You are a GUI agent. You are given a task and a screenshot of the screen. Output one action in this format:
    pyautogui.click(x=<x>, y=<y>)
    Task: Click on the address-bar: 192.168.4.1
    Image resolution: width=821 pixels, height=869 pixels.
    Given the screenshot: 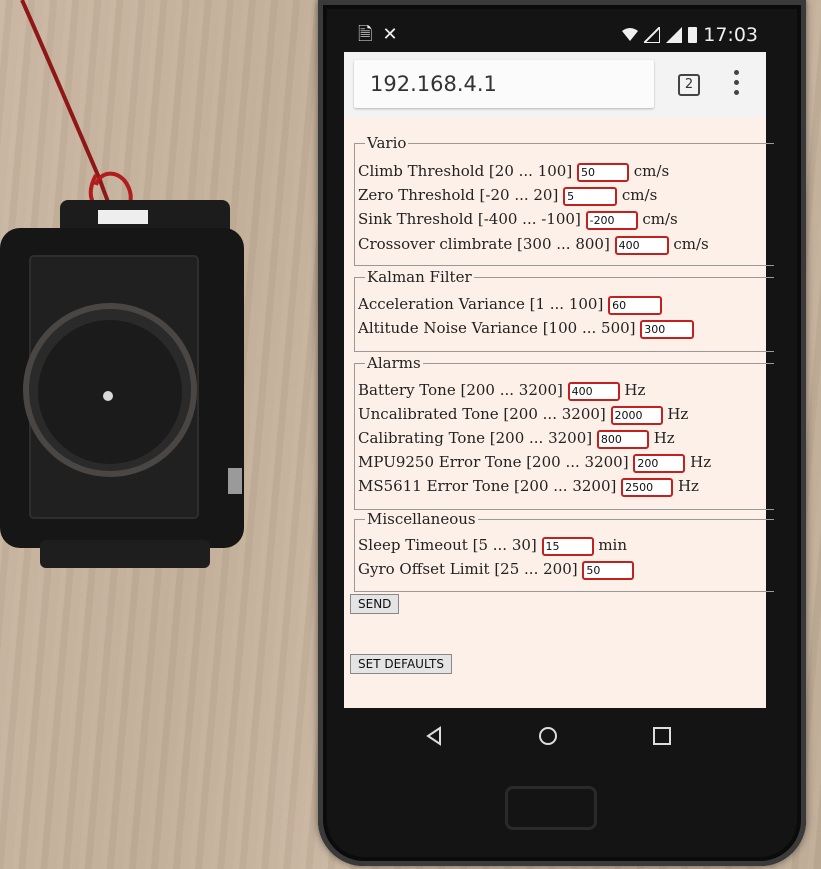 What is the action you would take?
    pyautogui.click(x=504, y=84)
    